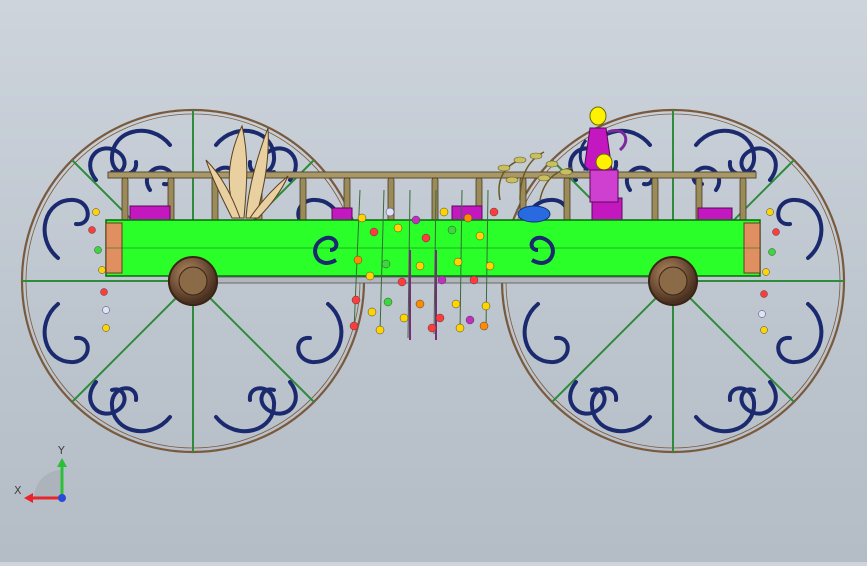  What do you see at coordinates (193, 281) in the screenshot?
I see `left-hub` at bounding box center [193, 281].